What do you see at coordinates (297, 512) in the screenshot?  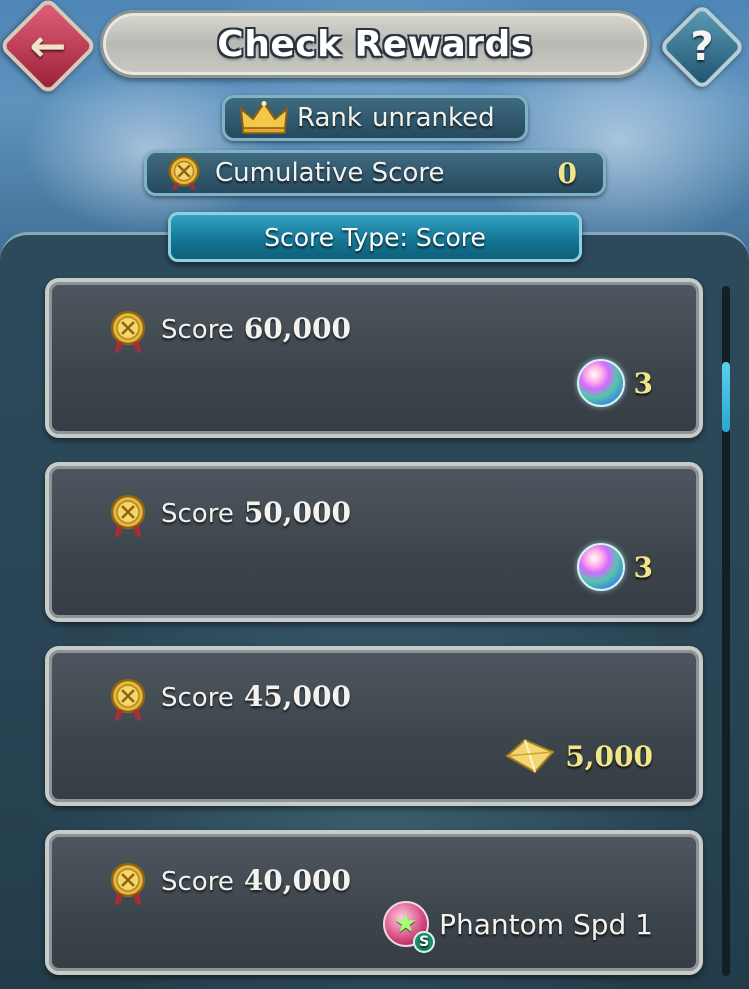 I see `reward-score-value: 50,000` at bounding box center [297, 512].